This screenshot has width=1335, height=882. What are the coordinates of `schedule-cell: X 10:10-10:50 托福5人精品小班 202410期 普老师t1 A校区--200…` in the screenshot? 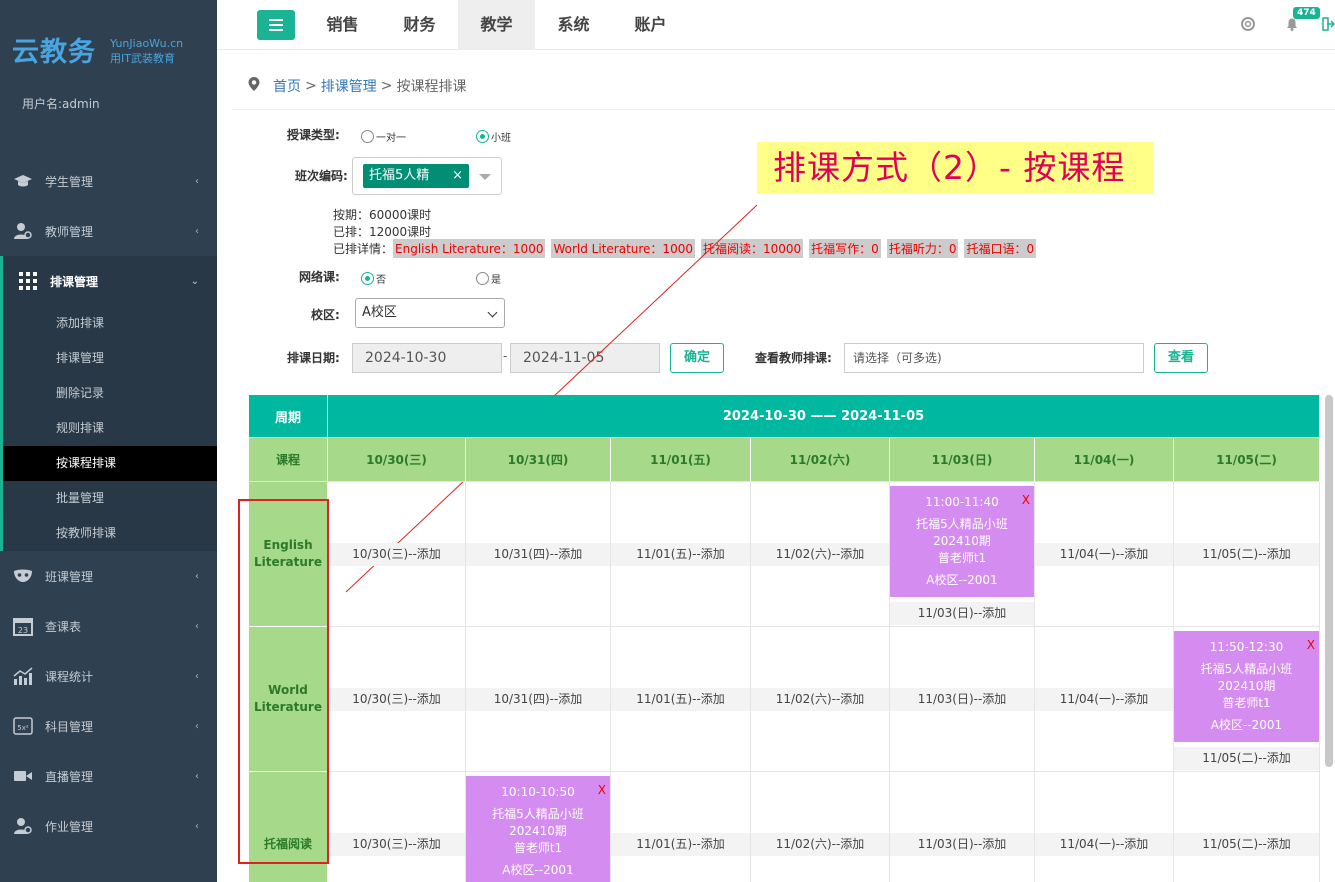 It's located at (538, 827).